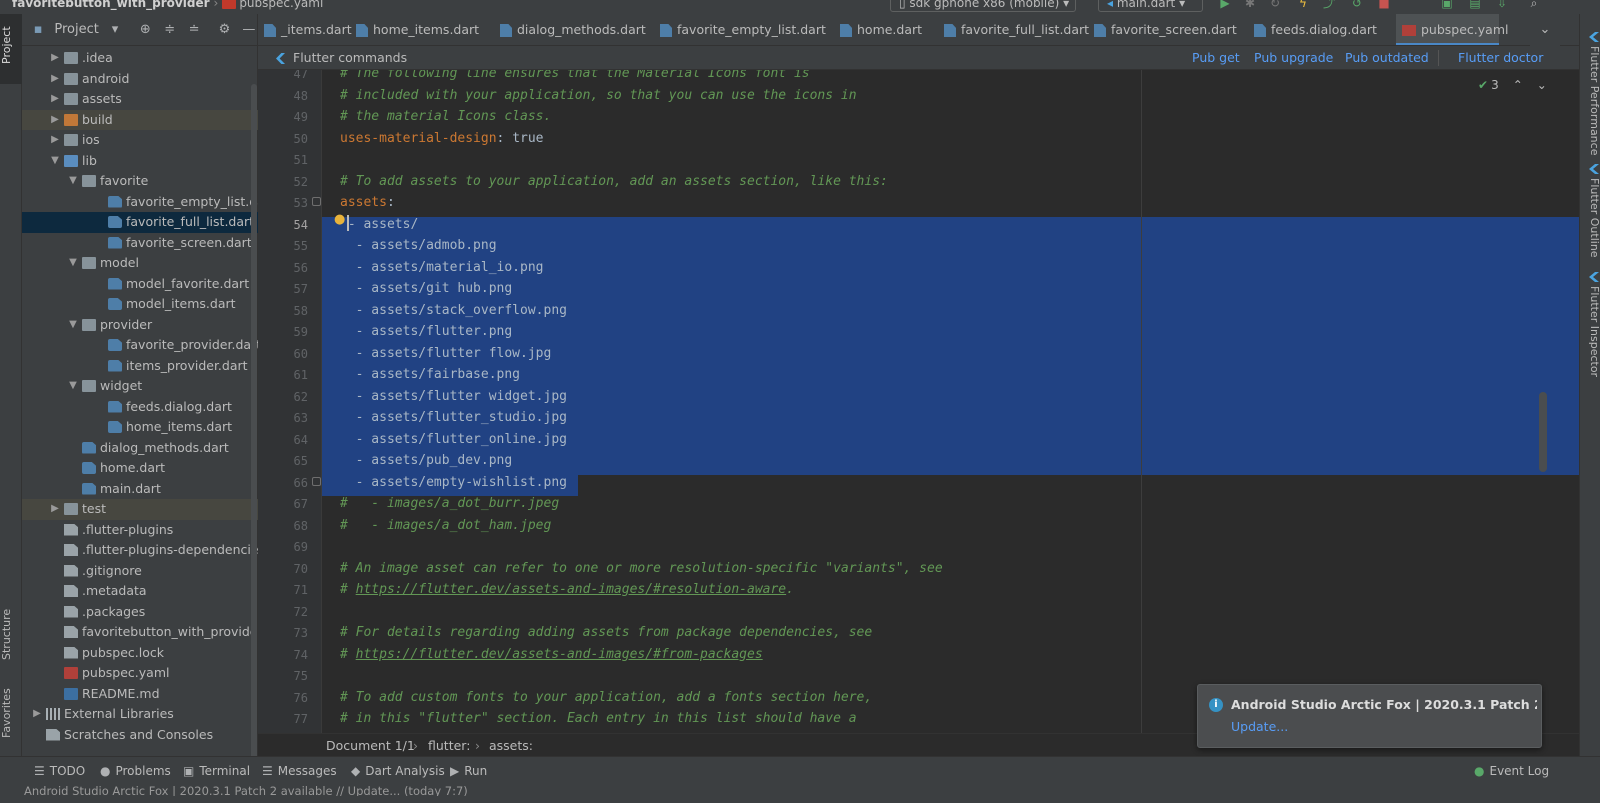 This screenshot has width=1600, height=803. Describe the element at coordinates (148, 202) in the screenshot. I see `tree-item: favorite_empty_list.dart` at that location.